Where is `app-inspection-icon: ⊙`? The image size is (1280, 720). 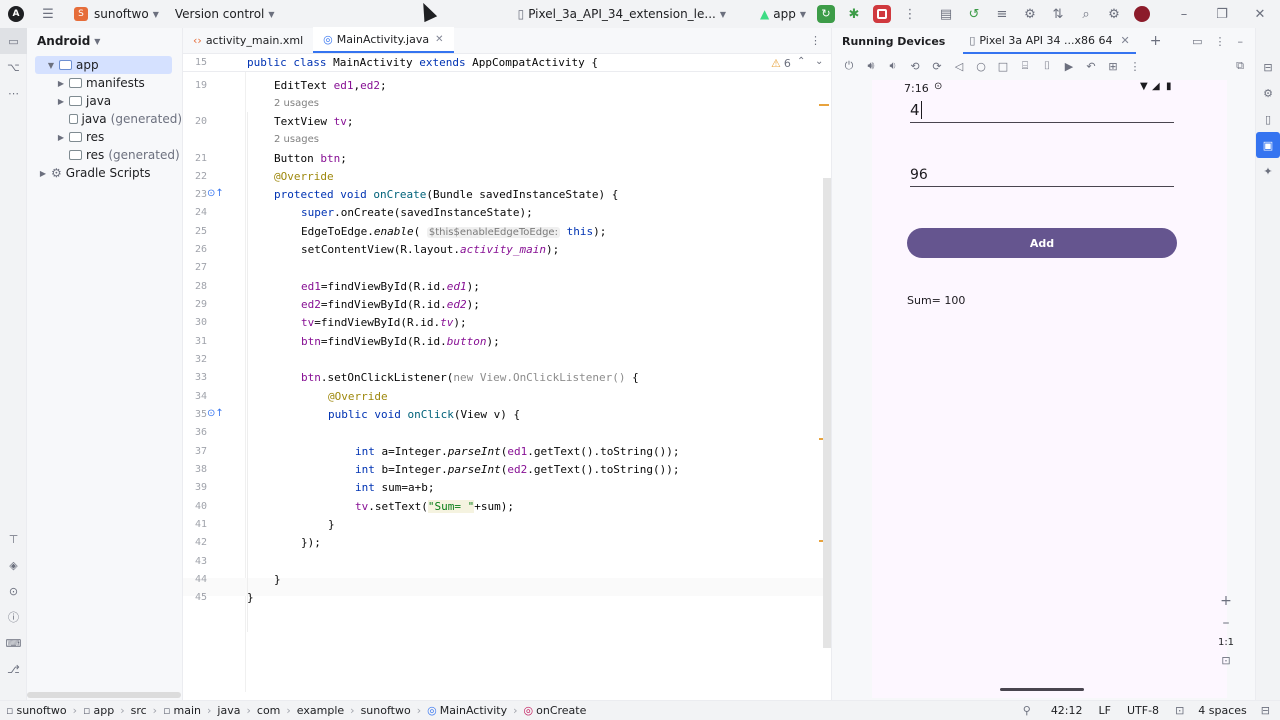
app-inspection-icon: ⊙ is located at coordinates (13, 591).